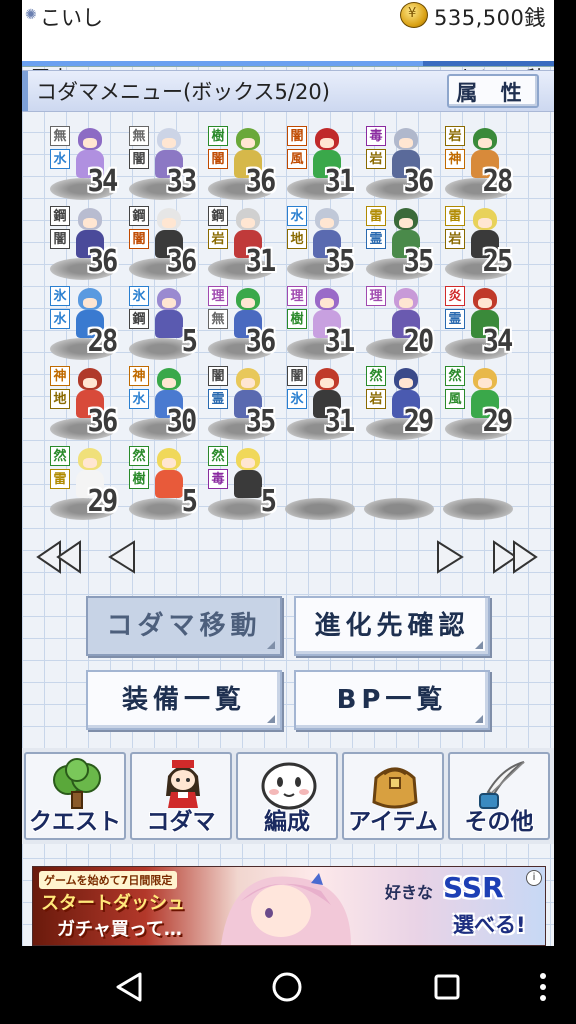 The image size is (576, 1024). Describe the element at coordinates (392, 700) in the screenshot. I see `bp-list-button: BP一覧` at that location.